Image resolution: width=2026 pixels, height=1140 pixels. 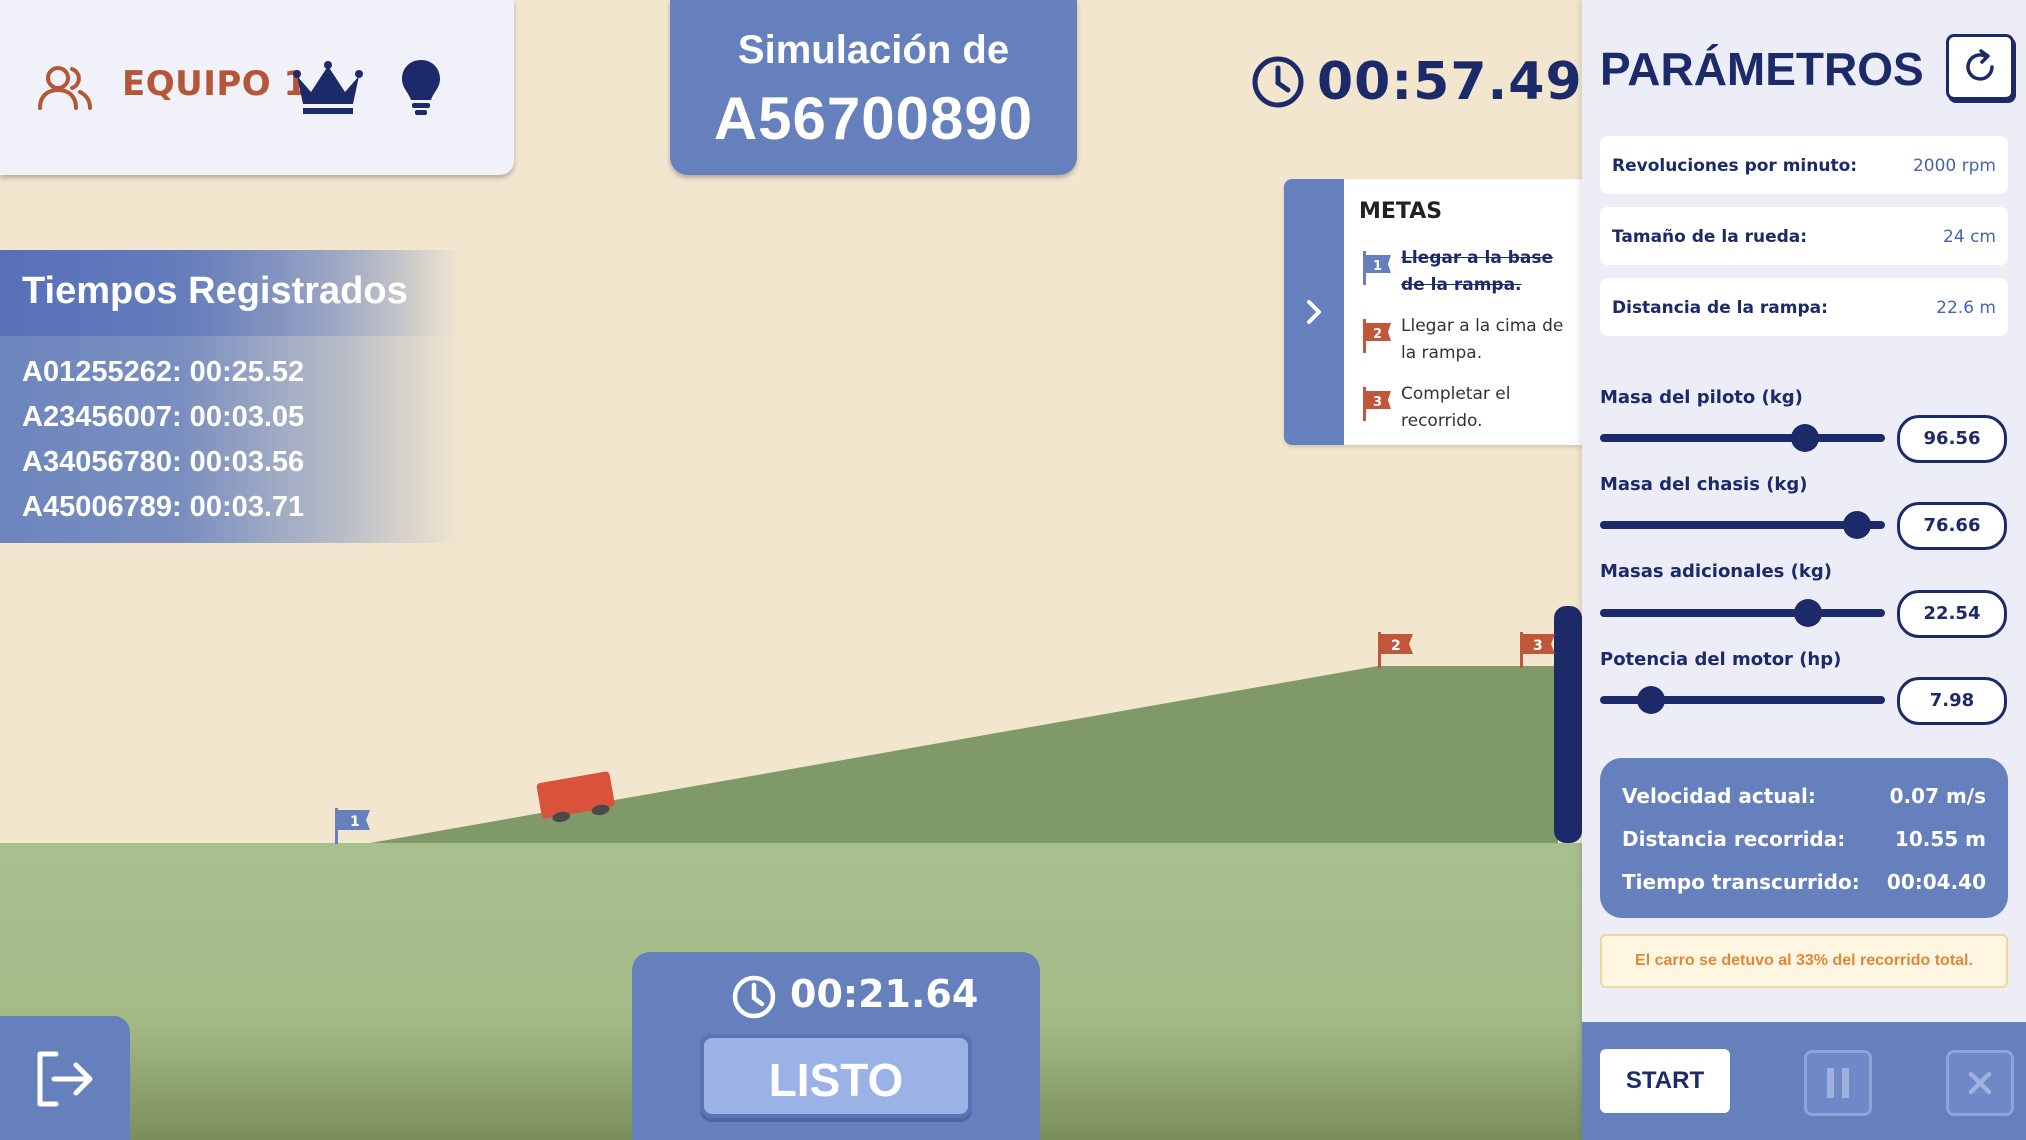 I want to click on param-value: 22.6 m, so click(x=1966, y=308).